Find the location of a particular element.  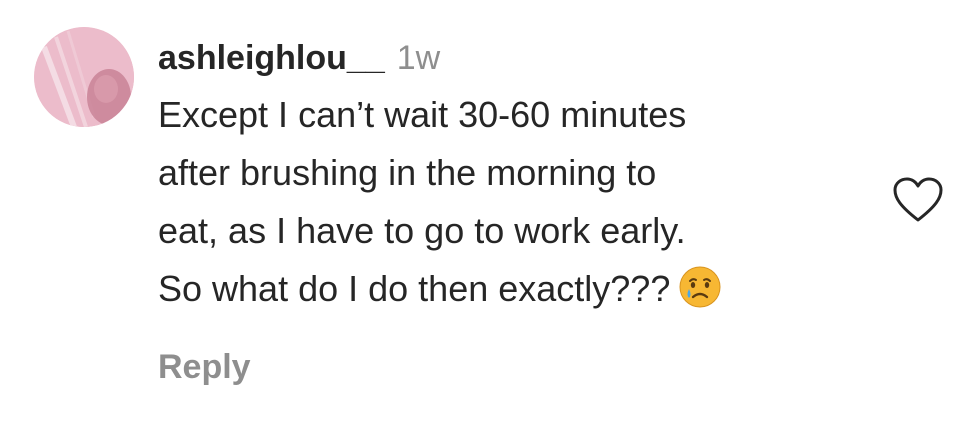

username: ashleighlou__ is located at coordinates (271, 58).